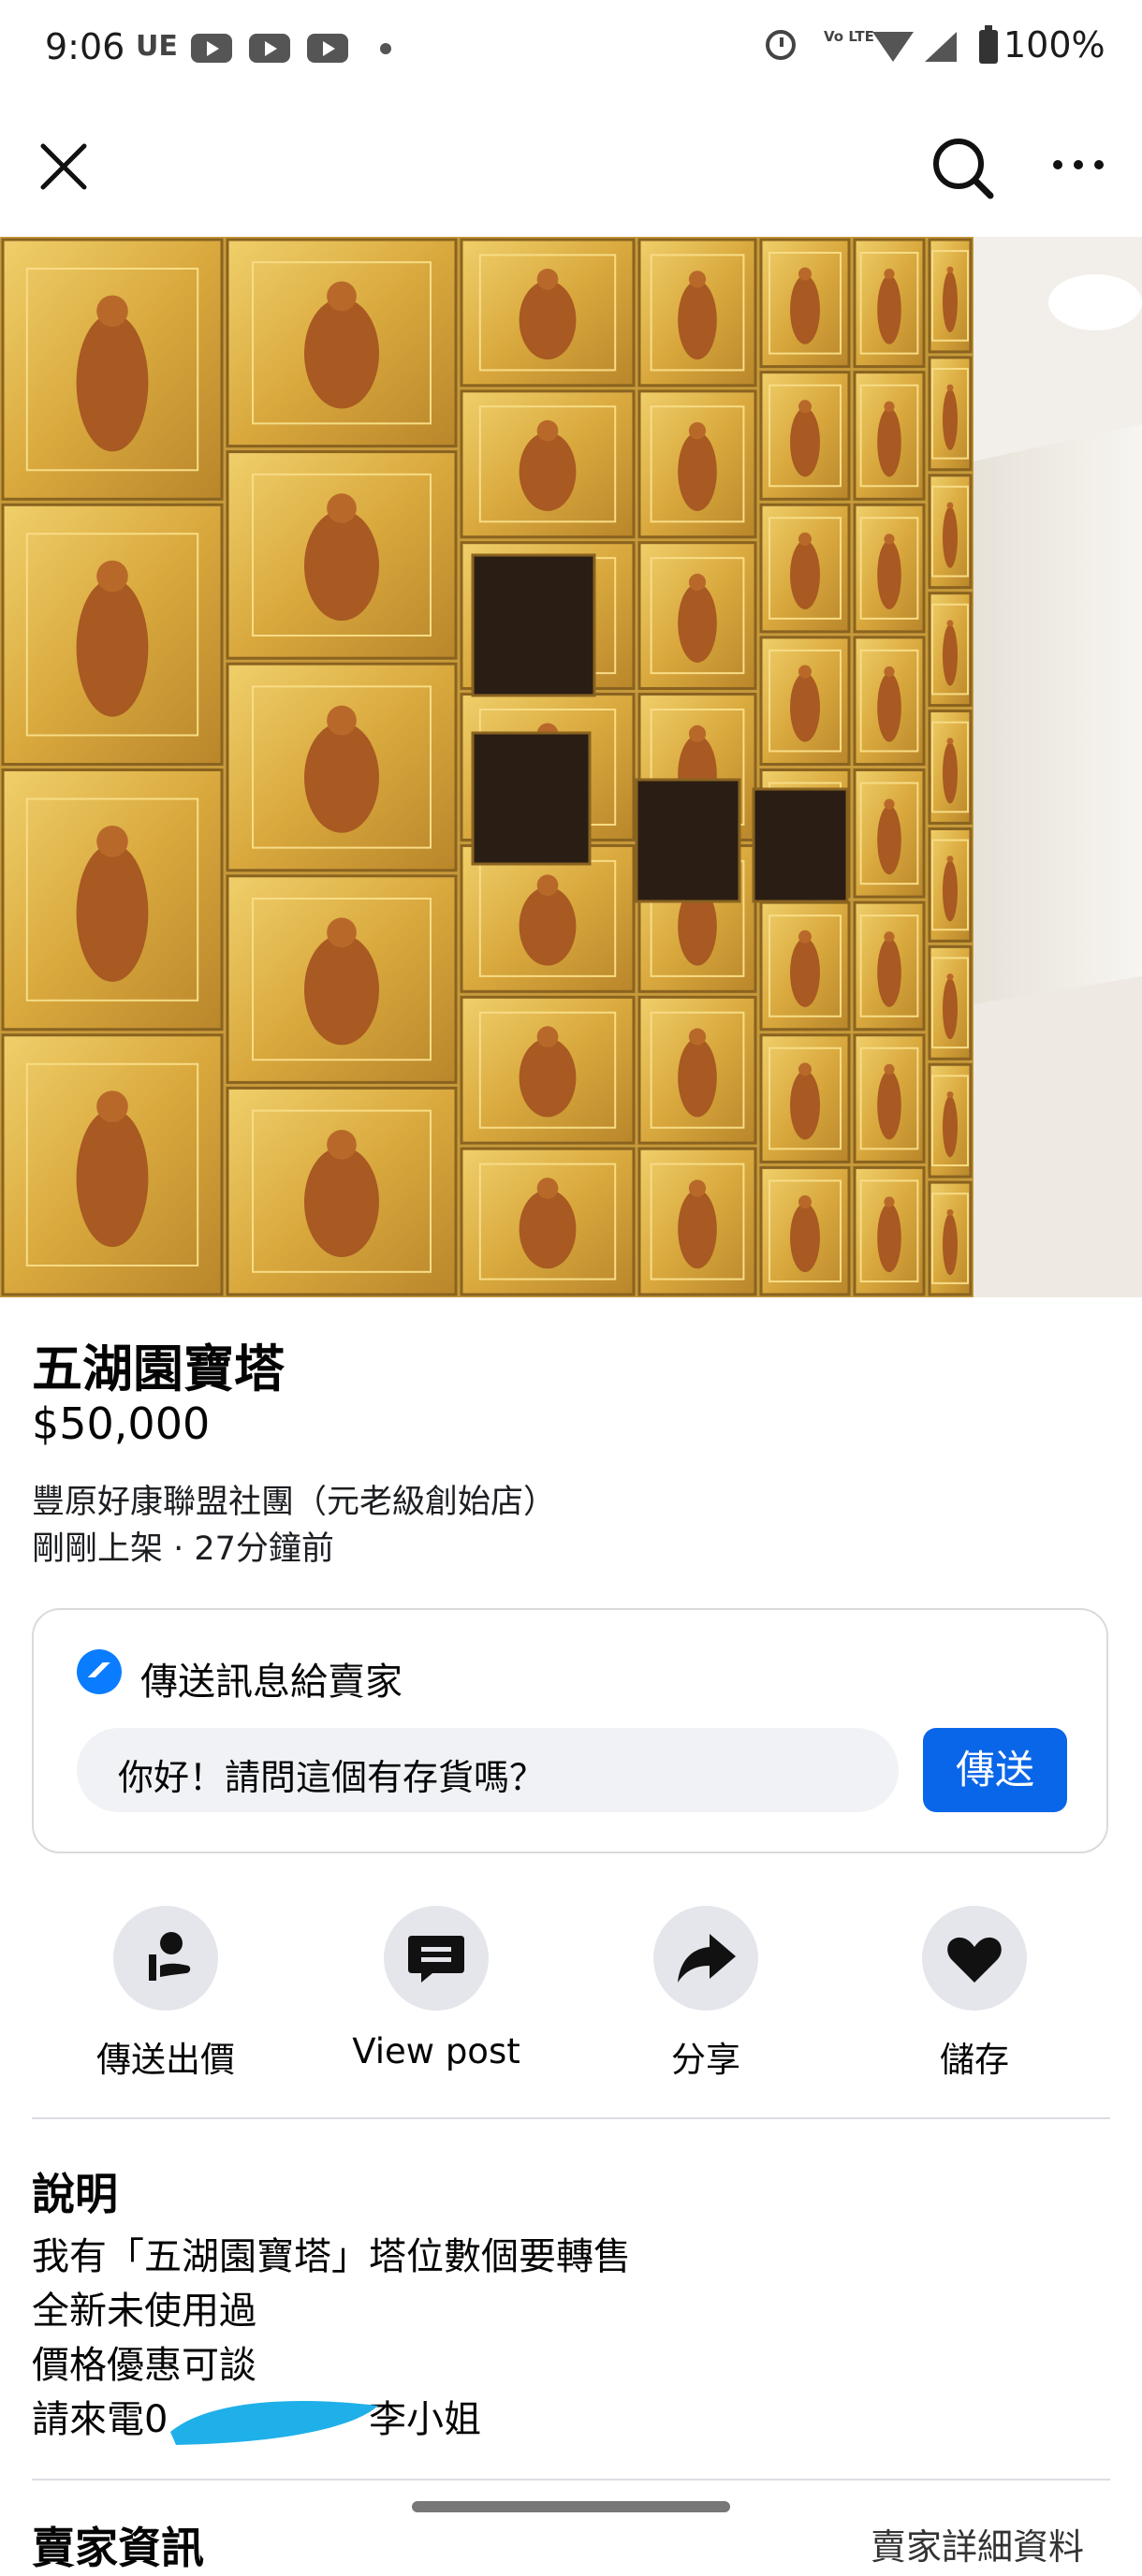  What do you see at coordinates (165, 1959) in the screenshot?
I see `make-offer-icon` at bounding box center [165, 1959].